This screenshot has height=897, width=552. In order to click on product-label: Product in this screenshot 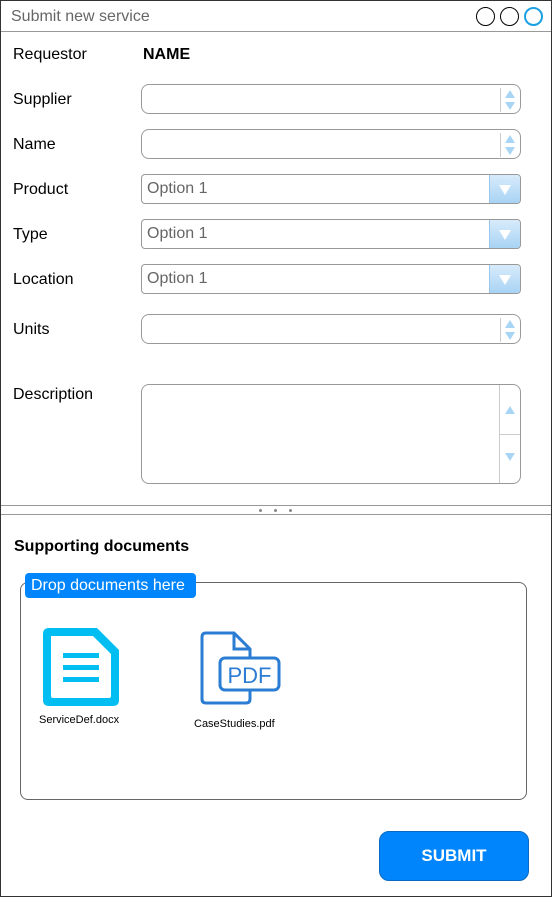, I will do `click(41, 189)`.